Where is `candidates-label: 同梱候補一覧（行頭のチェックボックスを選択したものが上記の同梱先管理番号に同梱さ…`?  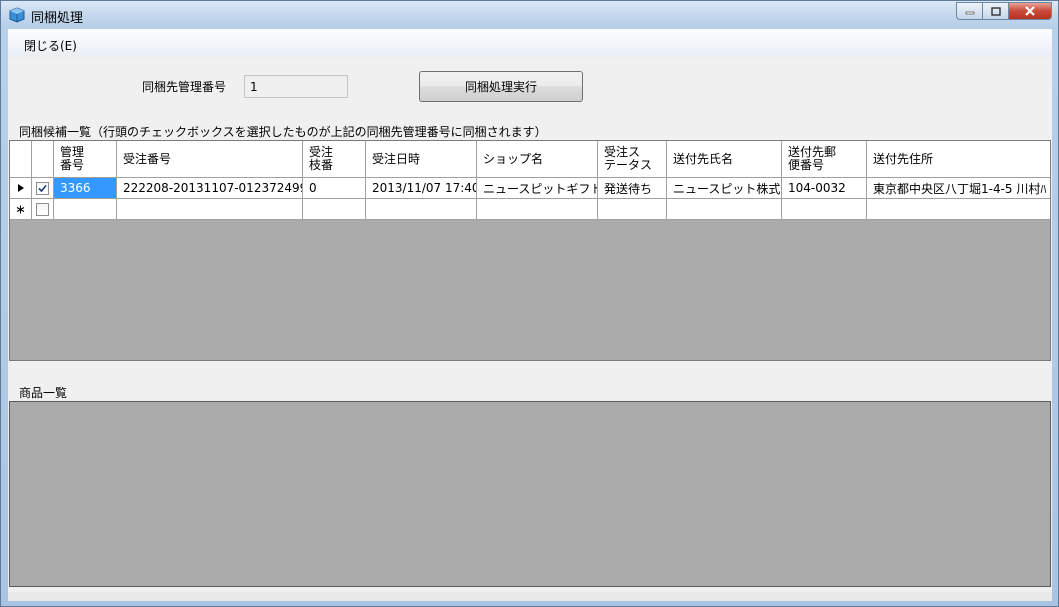
candidates-label: 同梱候補一覧（行頭のチェックボックスを選択したものが上記の同梱先管理番号に同梱さ… is located at coordinates (283, 132).